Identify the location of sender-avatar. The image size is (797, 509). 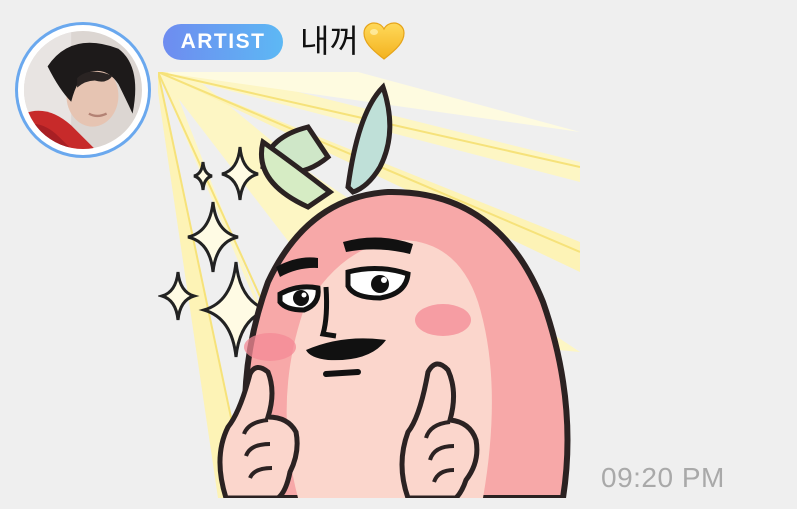
(83, 90).